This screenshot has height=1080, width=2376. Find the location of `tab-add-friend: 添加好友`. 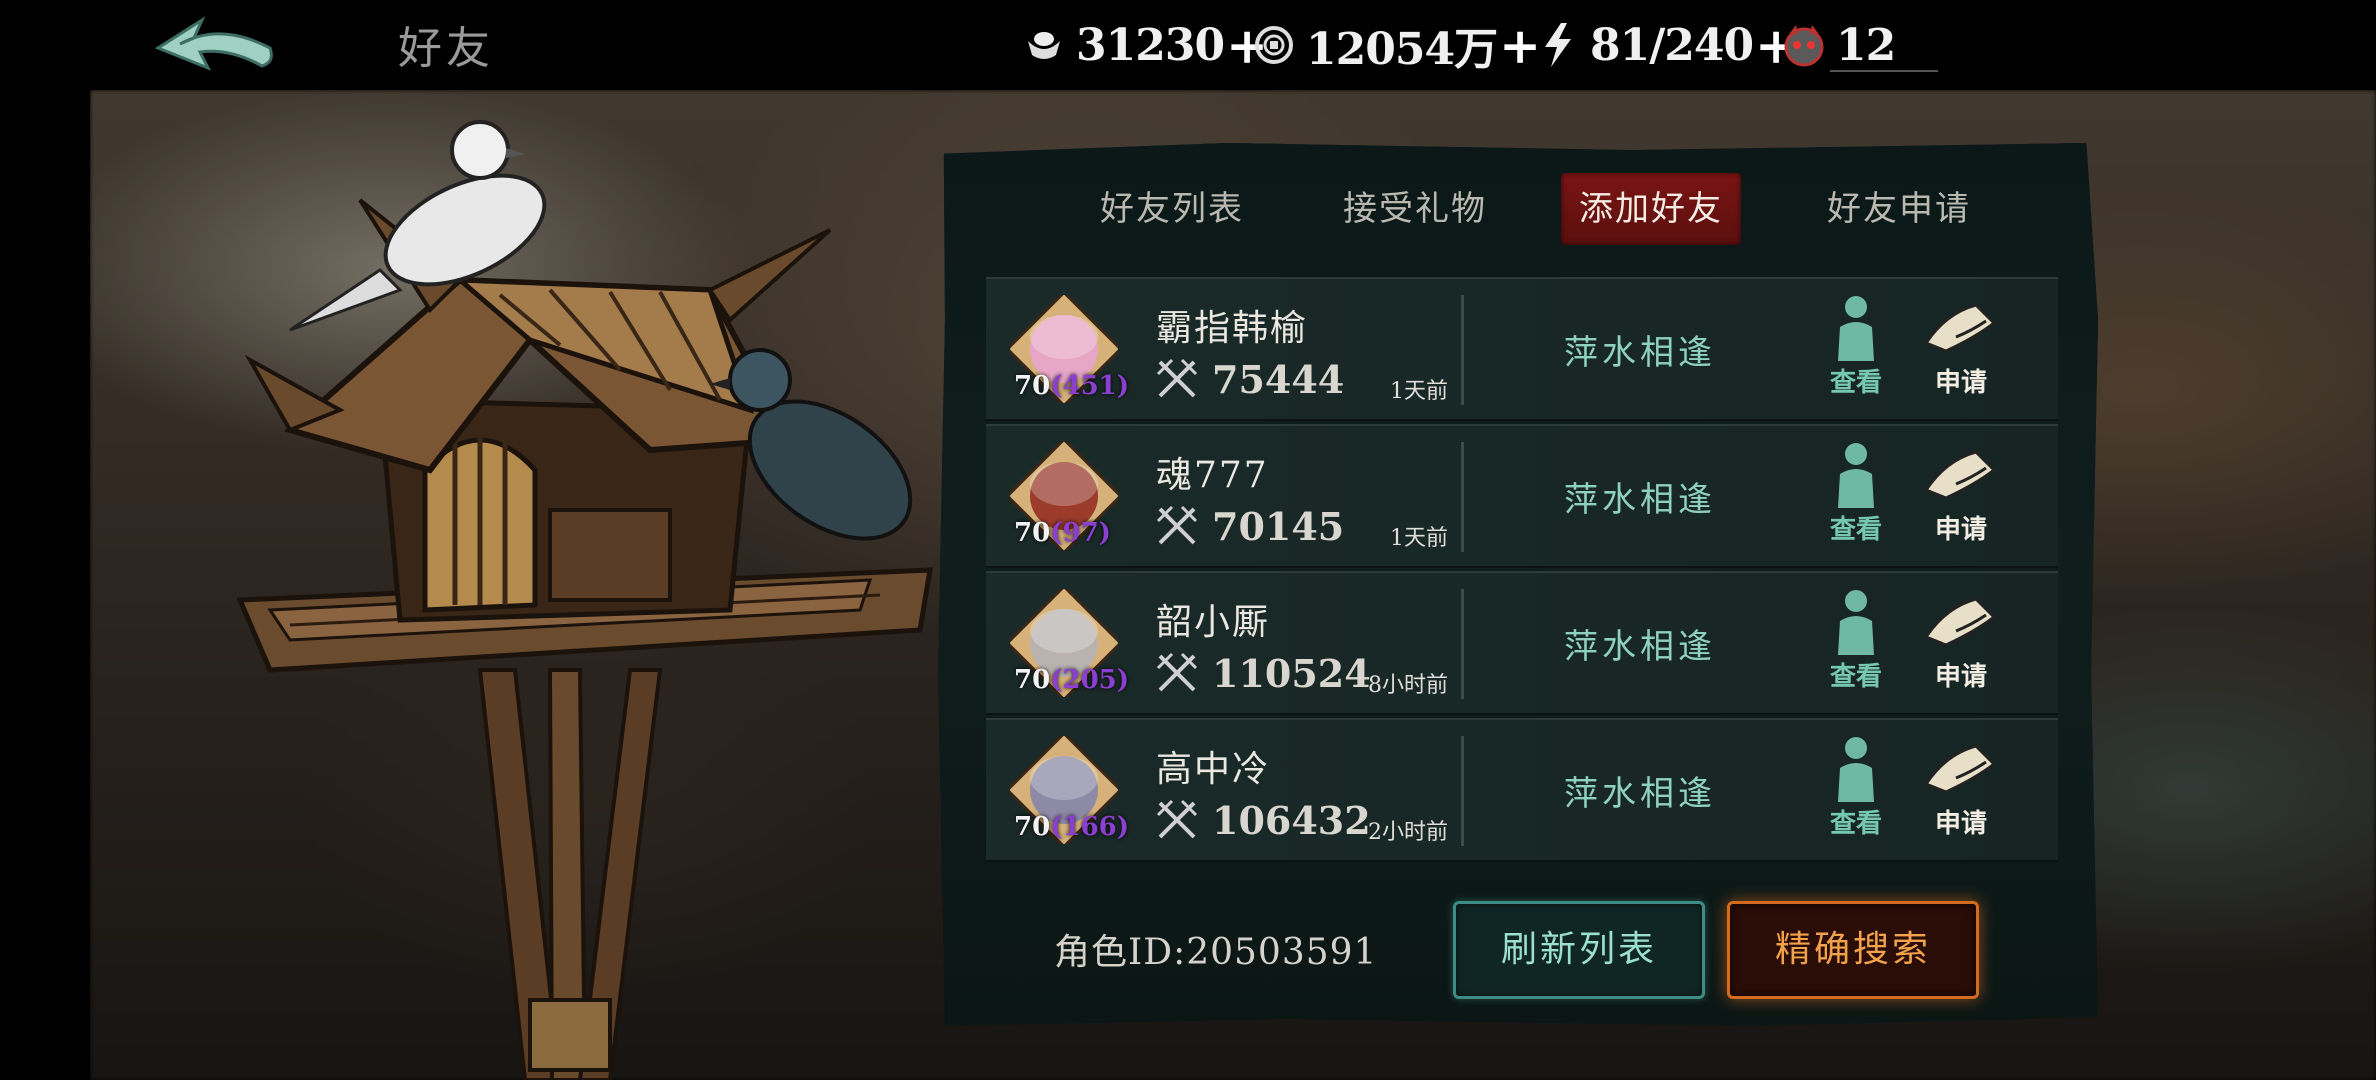

tab-add-friend: 添加好友 is located at coordinates (1651, 209).